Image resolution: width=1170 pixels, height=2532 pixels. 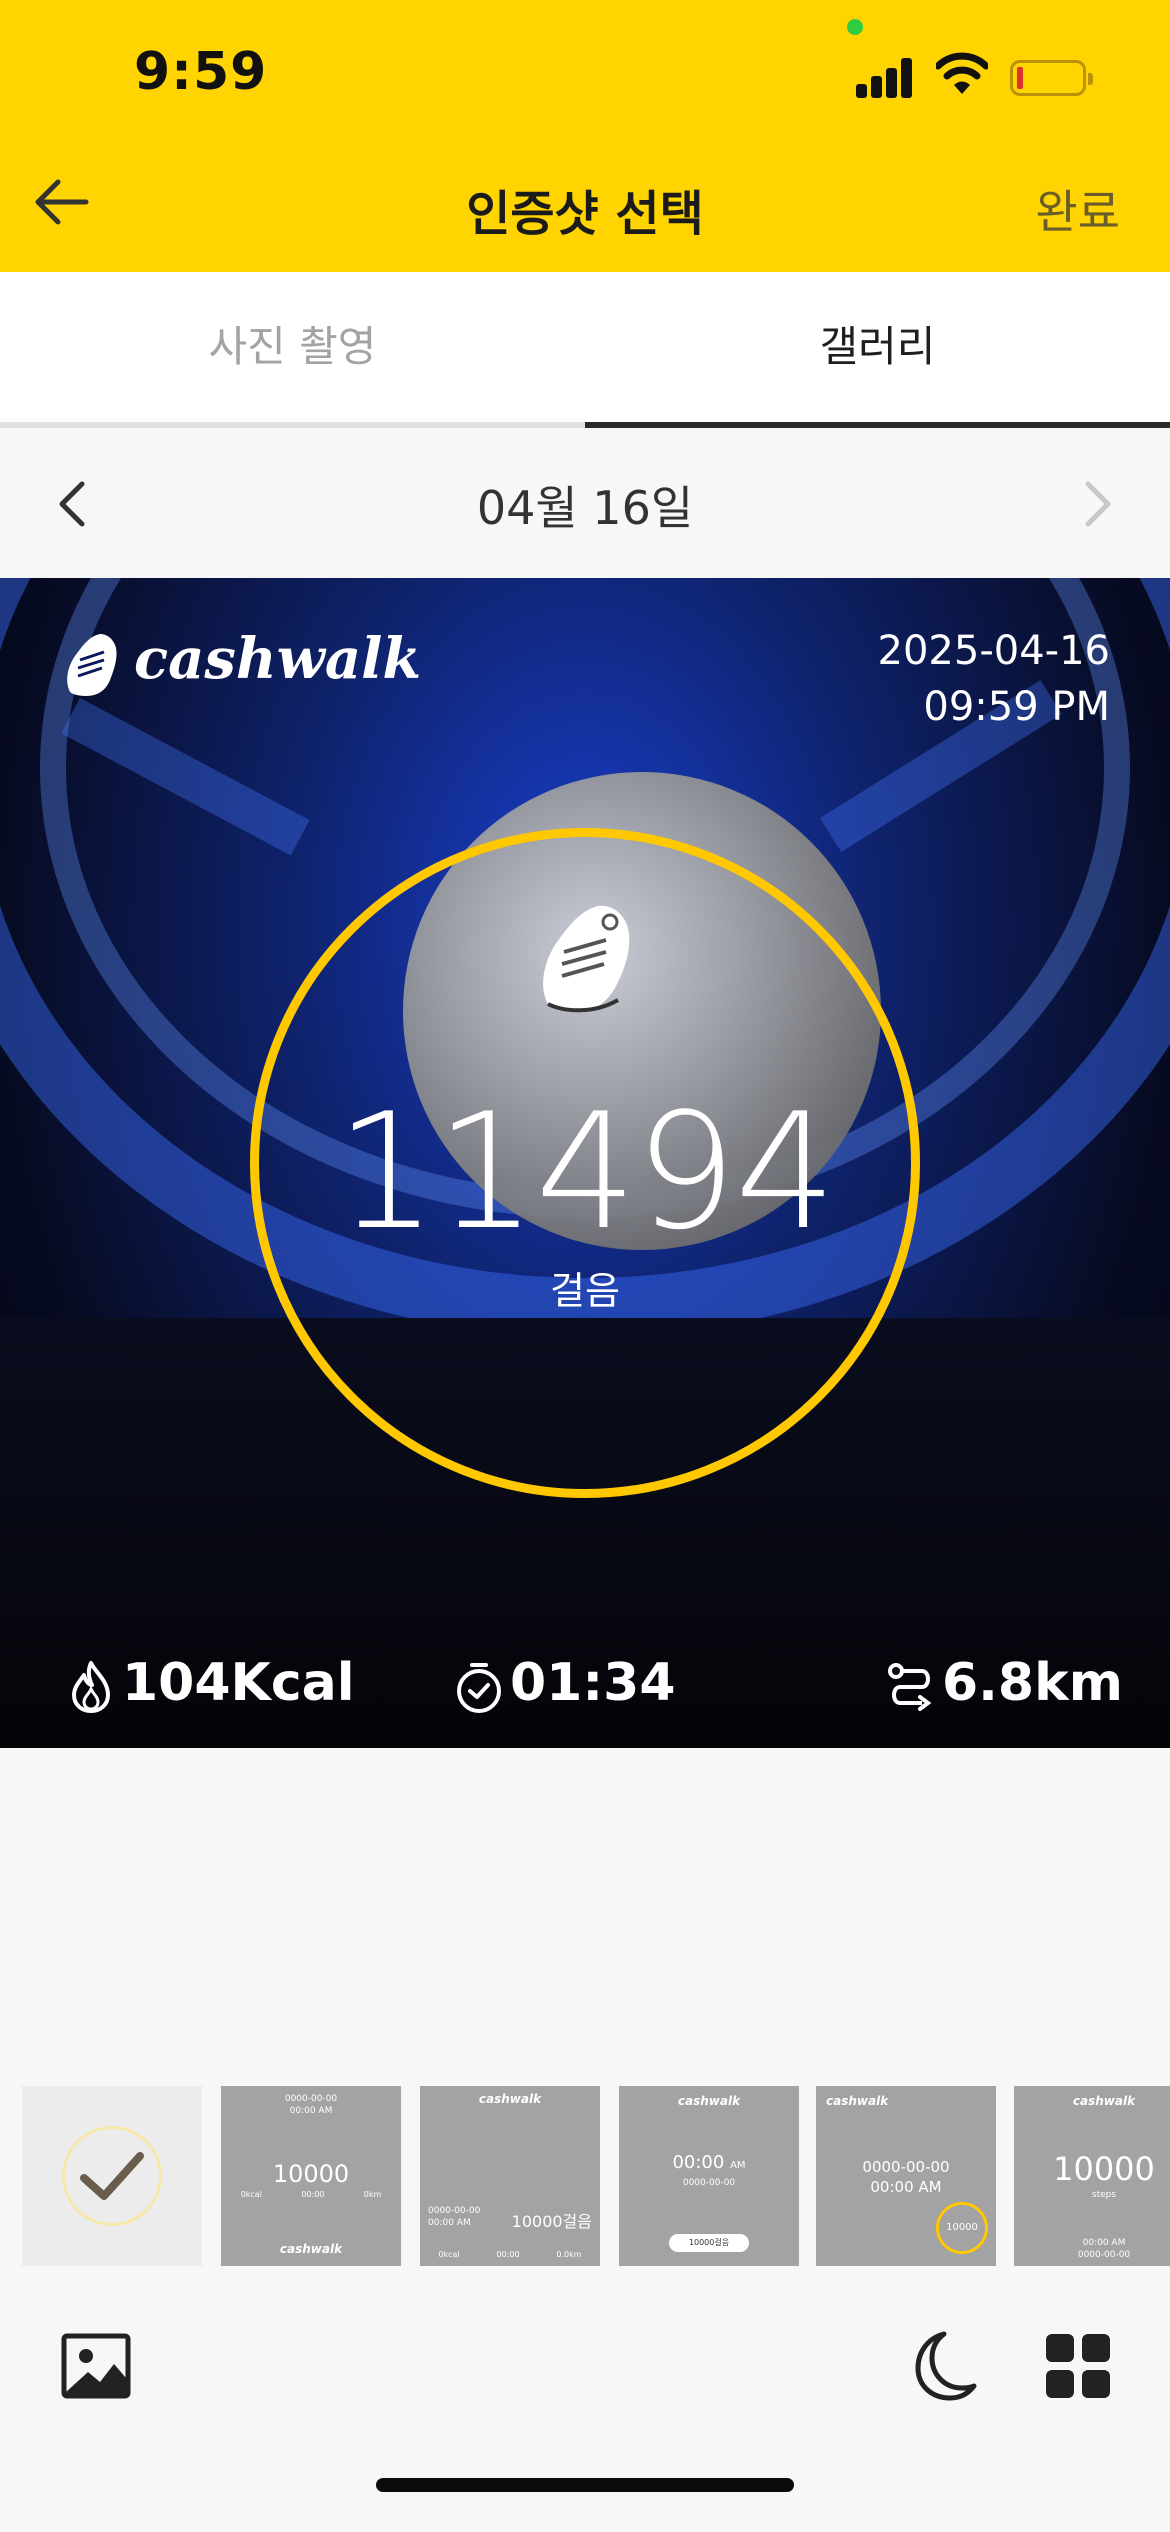 I want to click on thumbnail-time: 00:00, so click(x=698, y=2162).